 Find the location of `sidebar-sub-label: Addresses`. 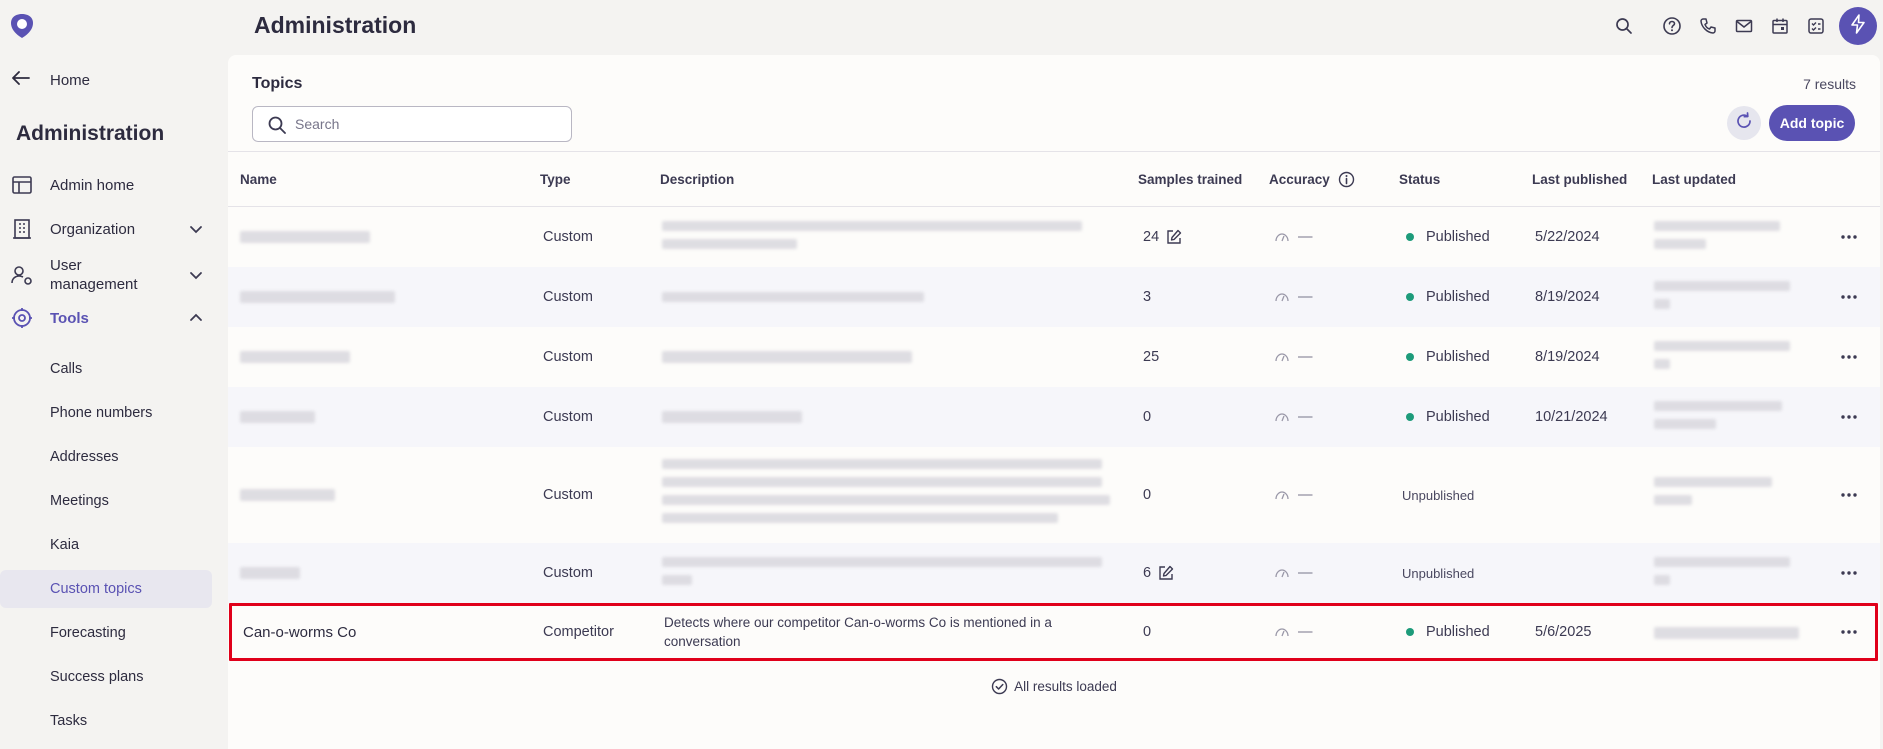

sidebar-sub-label: Addresses is located at coordinates (84, 457).